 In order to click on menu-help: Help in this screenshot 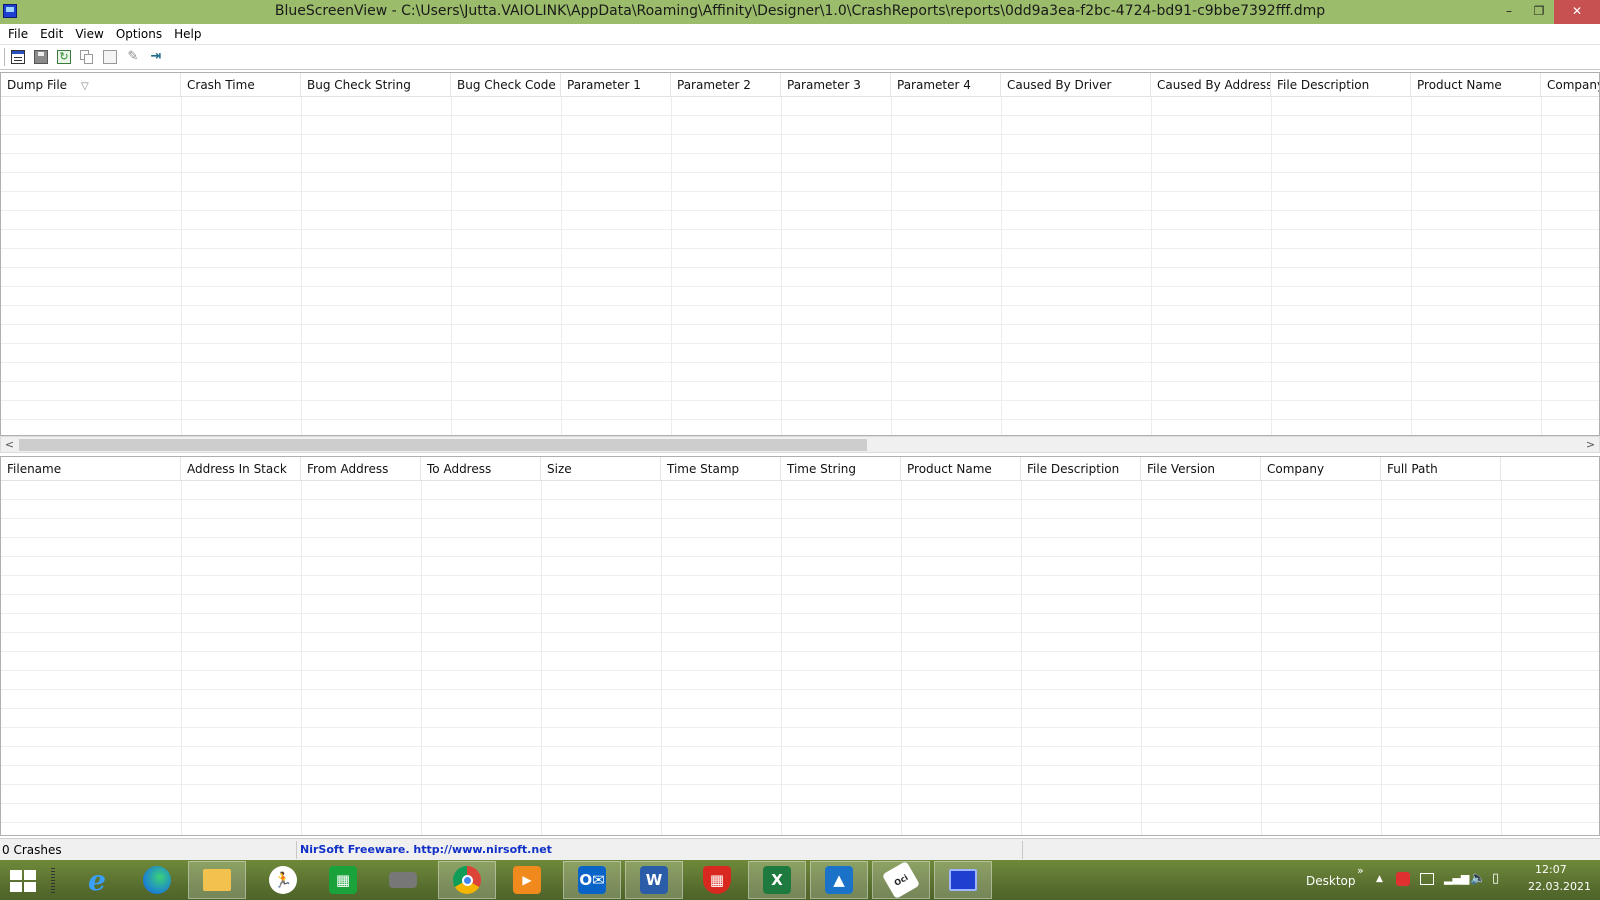, I will do `click(187, 34)`.